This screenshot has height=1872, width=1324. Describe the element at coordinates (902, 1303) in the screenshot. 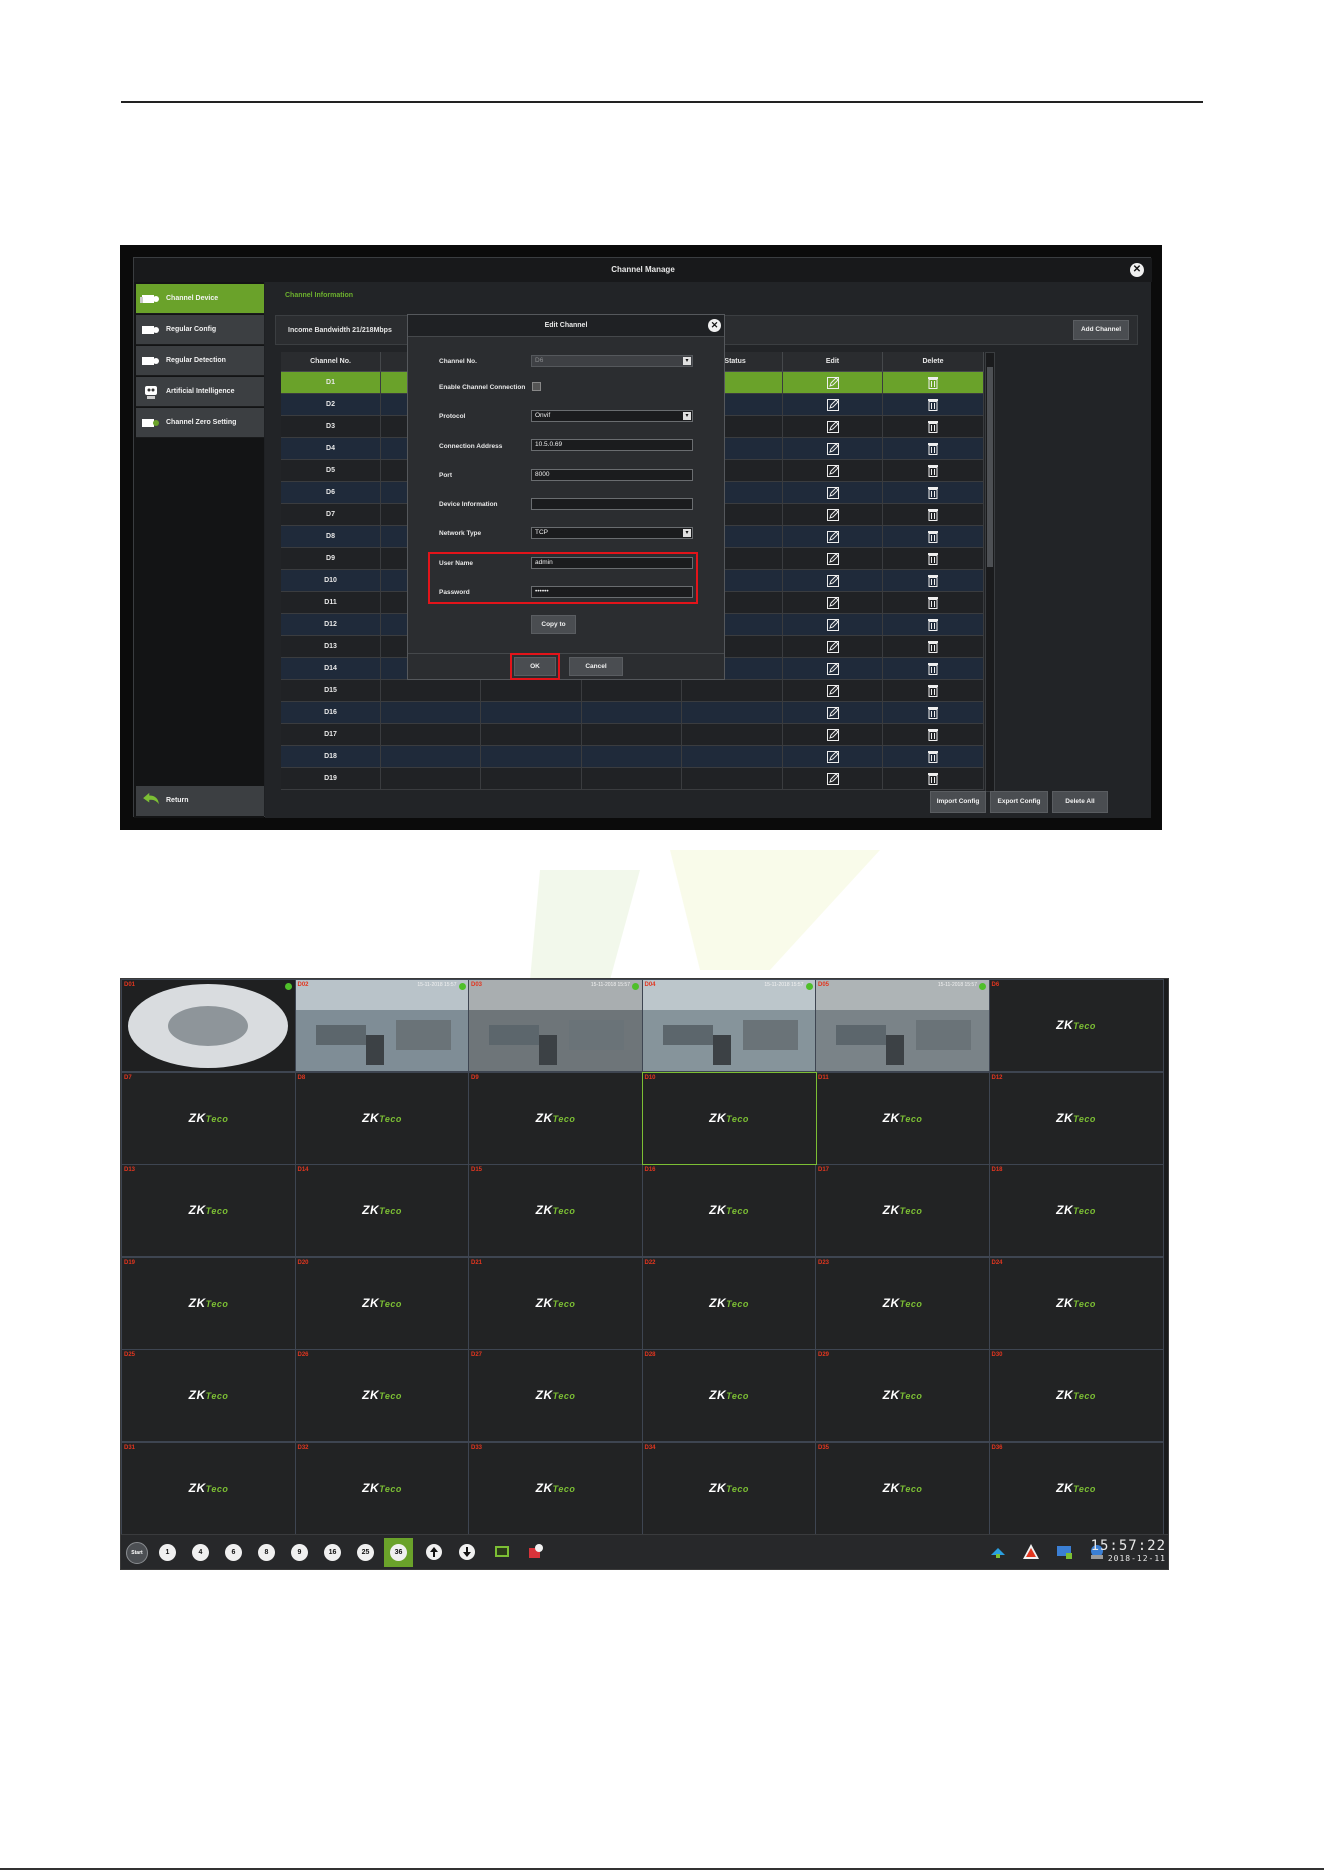

I see `camera-tile-empty: D23 ZKTeco` at that location.